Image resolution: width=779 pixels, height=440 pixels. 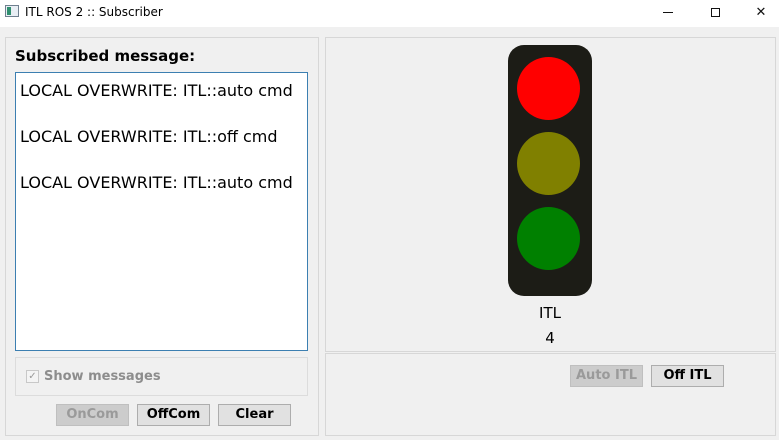 I want to click on minimize-icon, so click(x=668, y=12).